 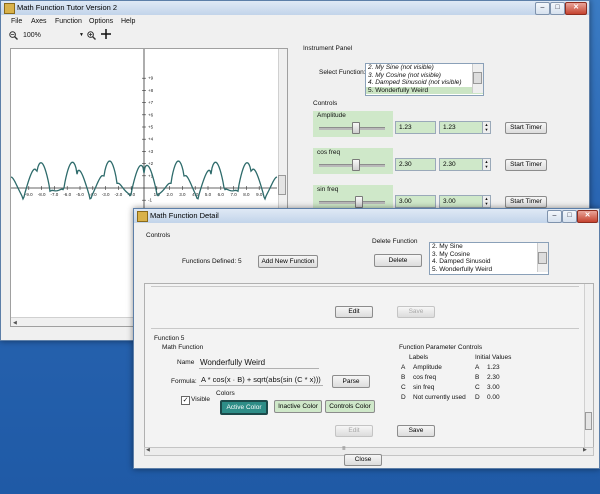 What do you see at coordinates (39, 21) in the screenshot?
I see `menu-axes: Axes` at bounding box center [39, 21].